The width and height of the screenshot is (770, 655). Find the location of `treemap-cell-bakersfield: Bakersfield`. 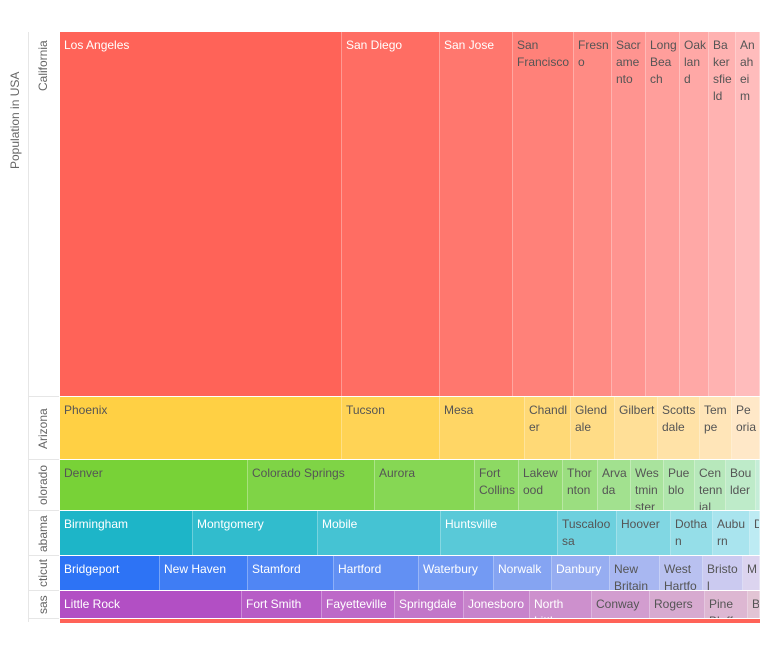

treemap-cell-bakersfield: Bakersfield is located at coordinates (722, 214).